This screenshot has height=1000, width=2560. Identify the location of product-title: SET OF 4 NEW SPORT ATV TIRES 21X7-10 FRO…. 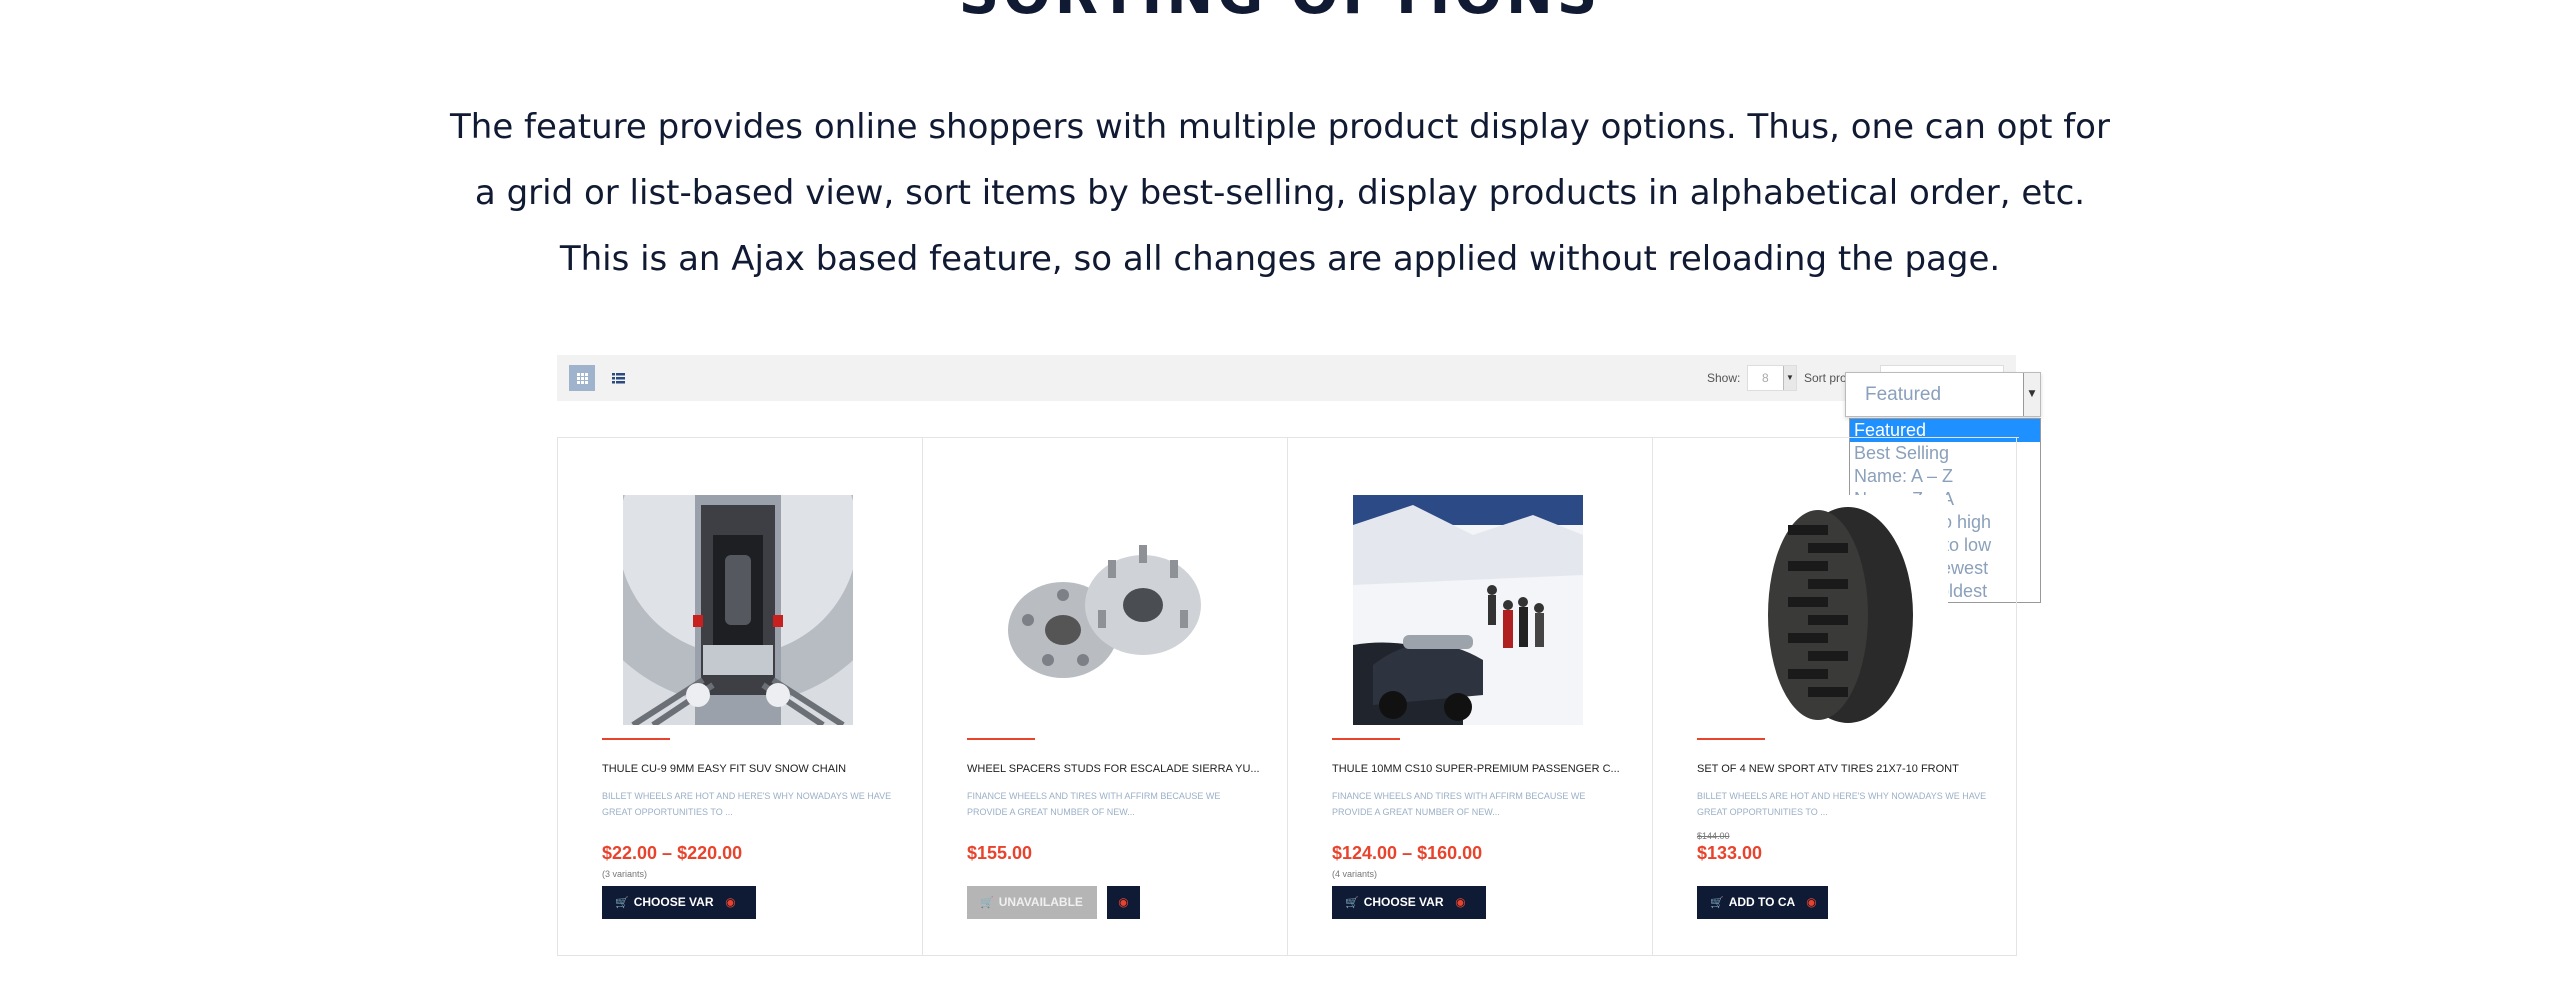
(1847, 769).